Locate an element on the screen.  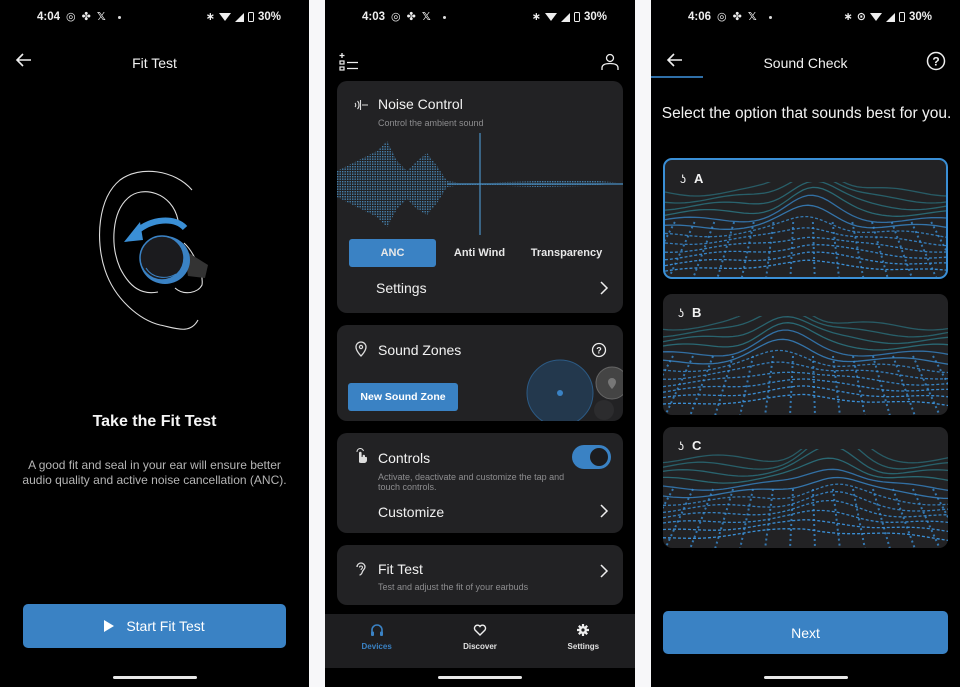
sound-zones-card: Sound Zones ? New Sound Zone is located at coordinates (480, 373).